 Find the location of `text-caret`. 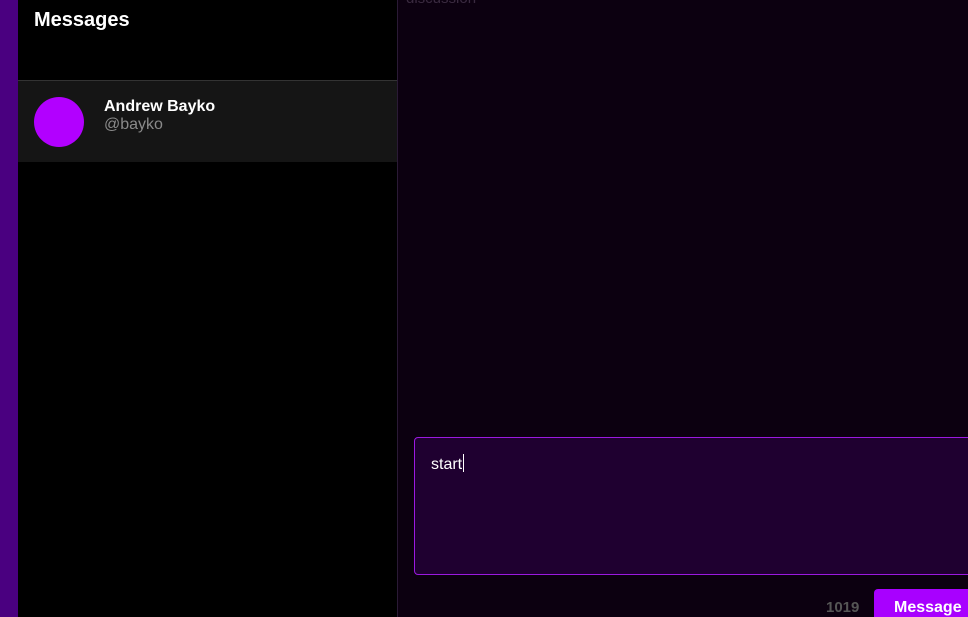

text-caret is located at coordinates (464, 463).